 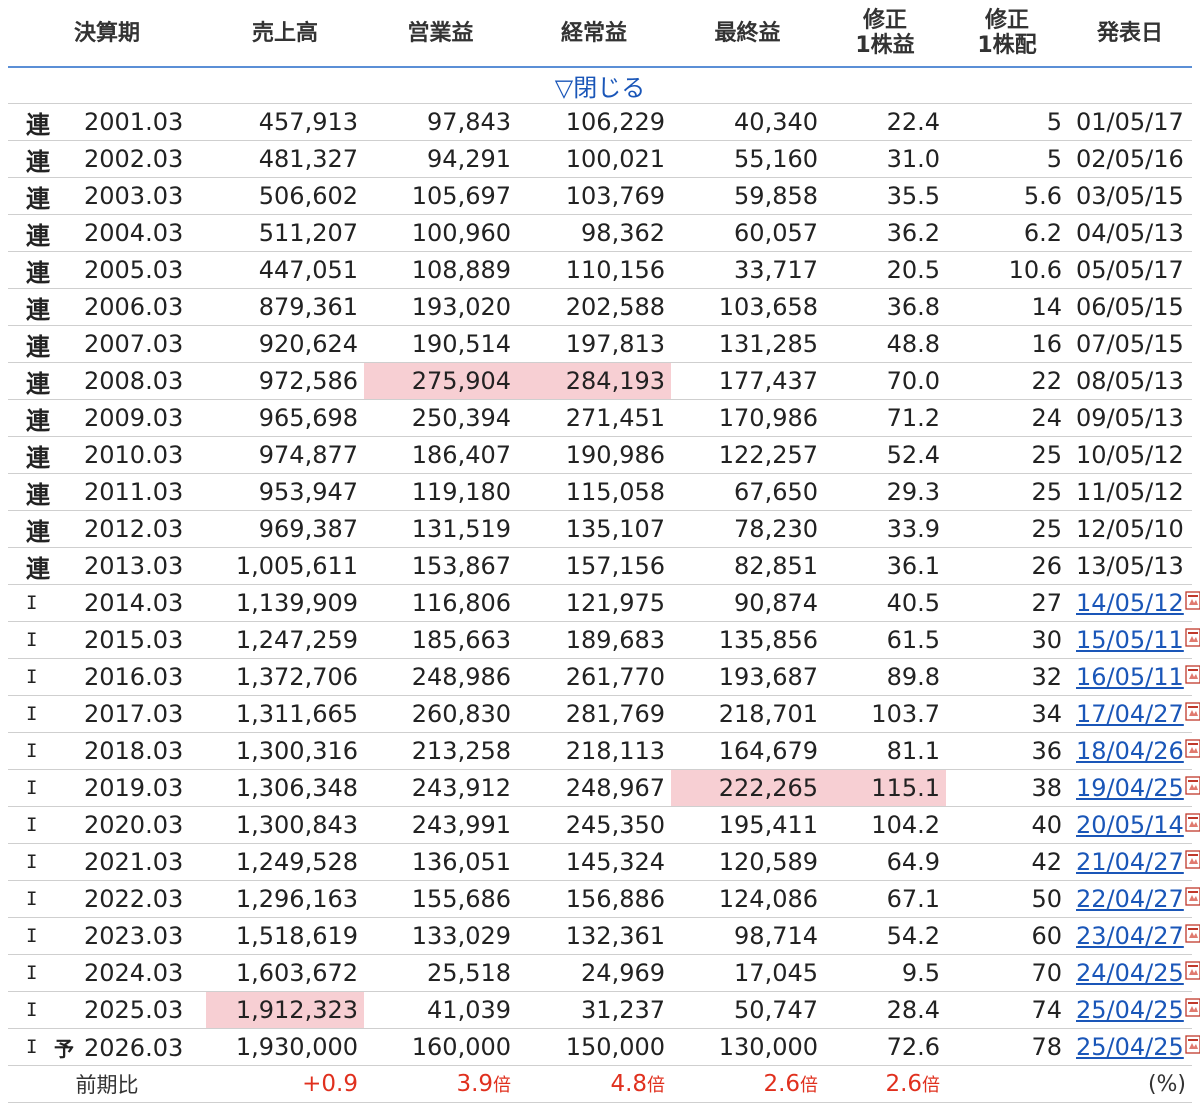 What do you see at coordinates (1130, 640) in the screenshot?
I see `announce-date-link: 15/05/11` at bounding box center [1130, 640].